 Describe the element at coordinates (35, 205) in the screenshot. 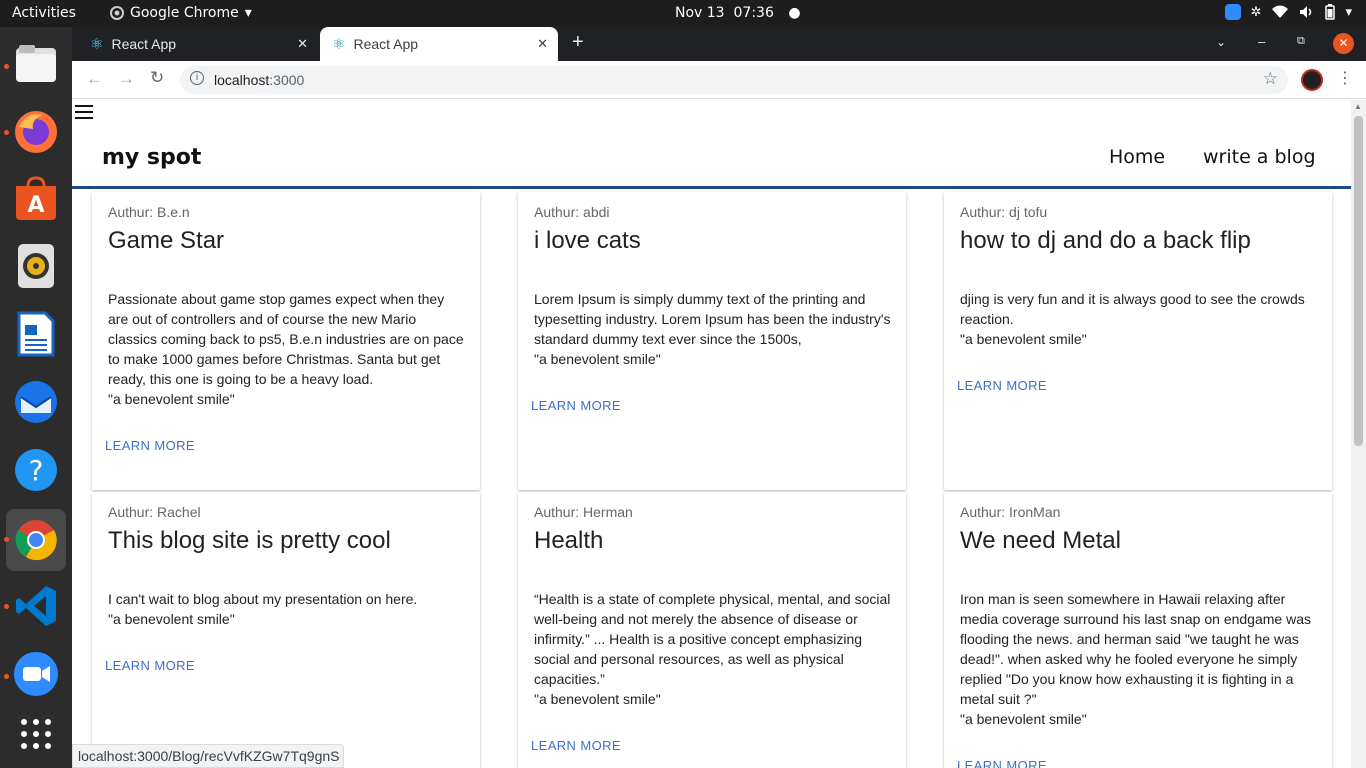

I see `svg-text: A` at that location.